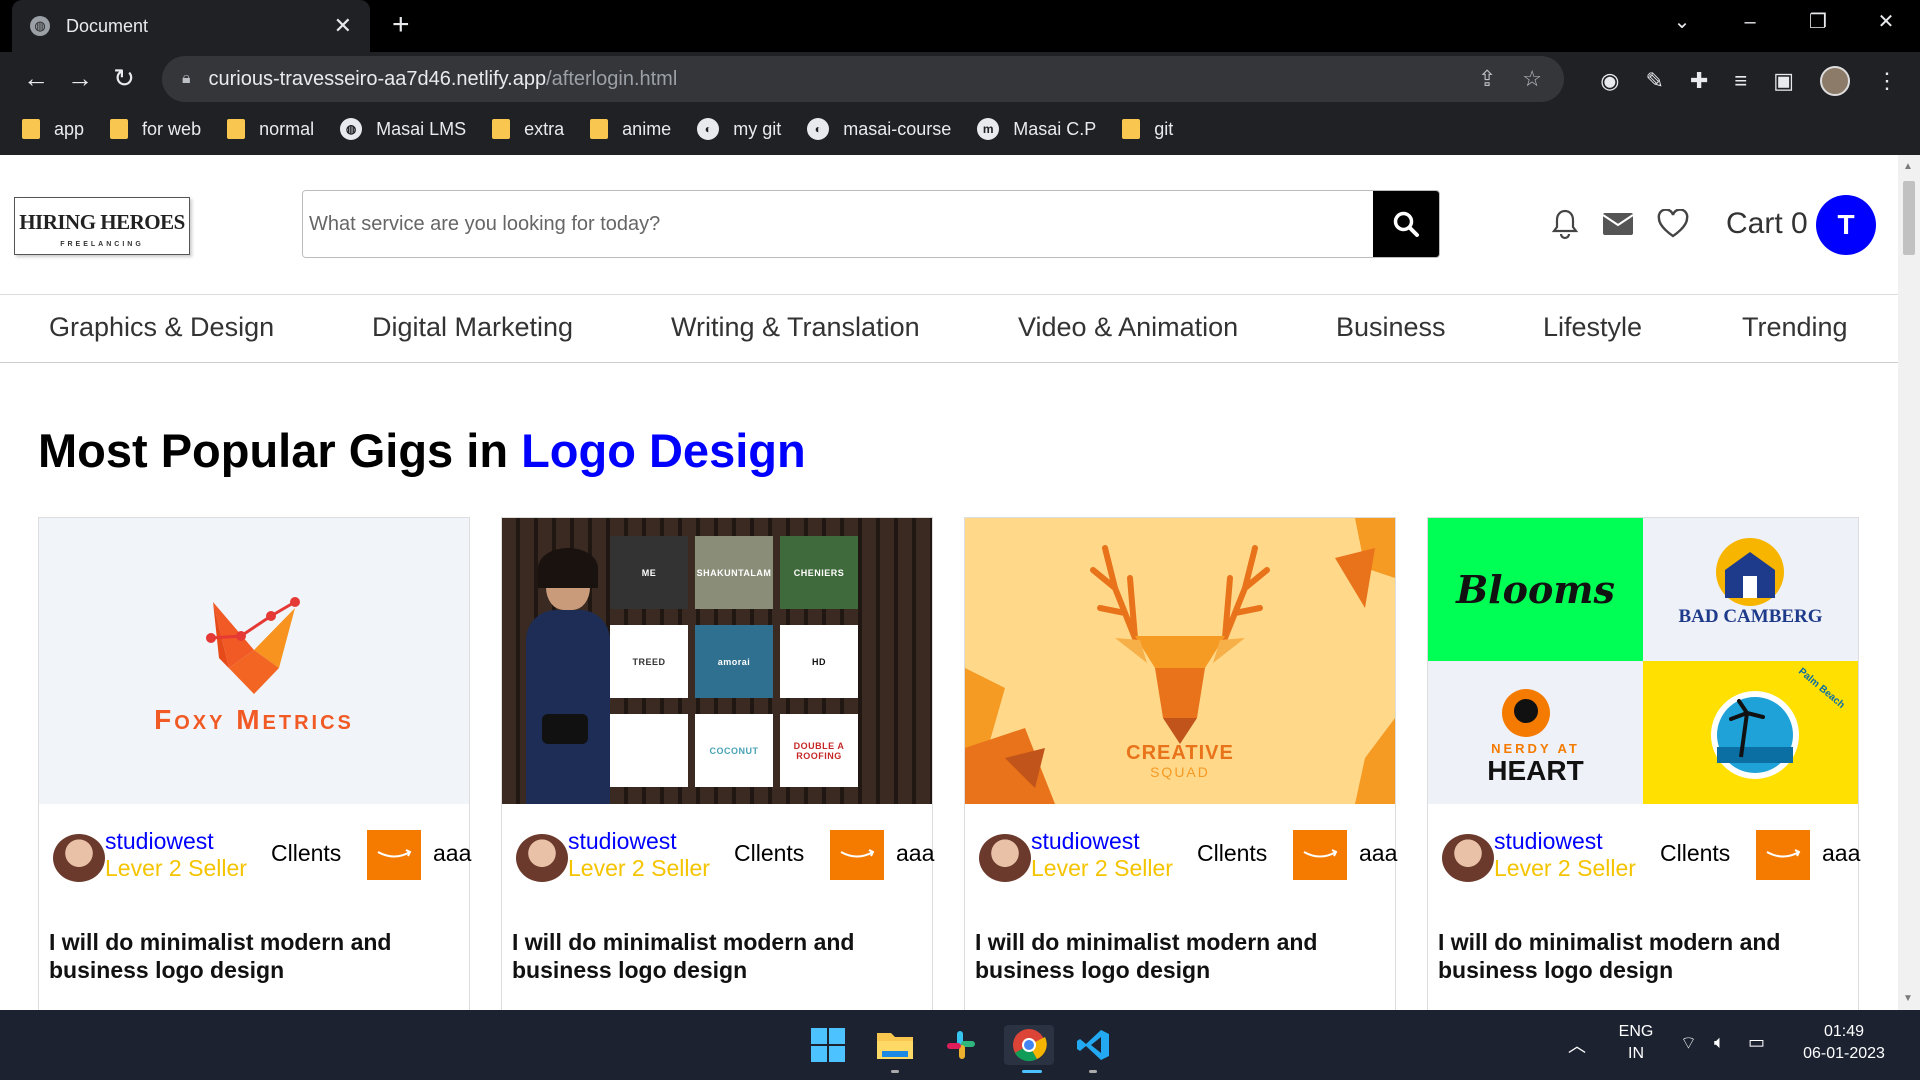  Describe the element at coordinates (1909, 582) in the screenshot. I see `page-scrollbar: ▲ ▼` at that location.